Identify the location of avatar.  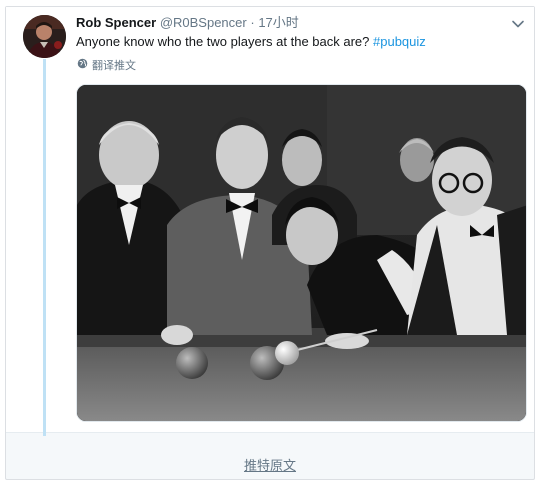
(44, 36).